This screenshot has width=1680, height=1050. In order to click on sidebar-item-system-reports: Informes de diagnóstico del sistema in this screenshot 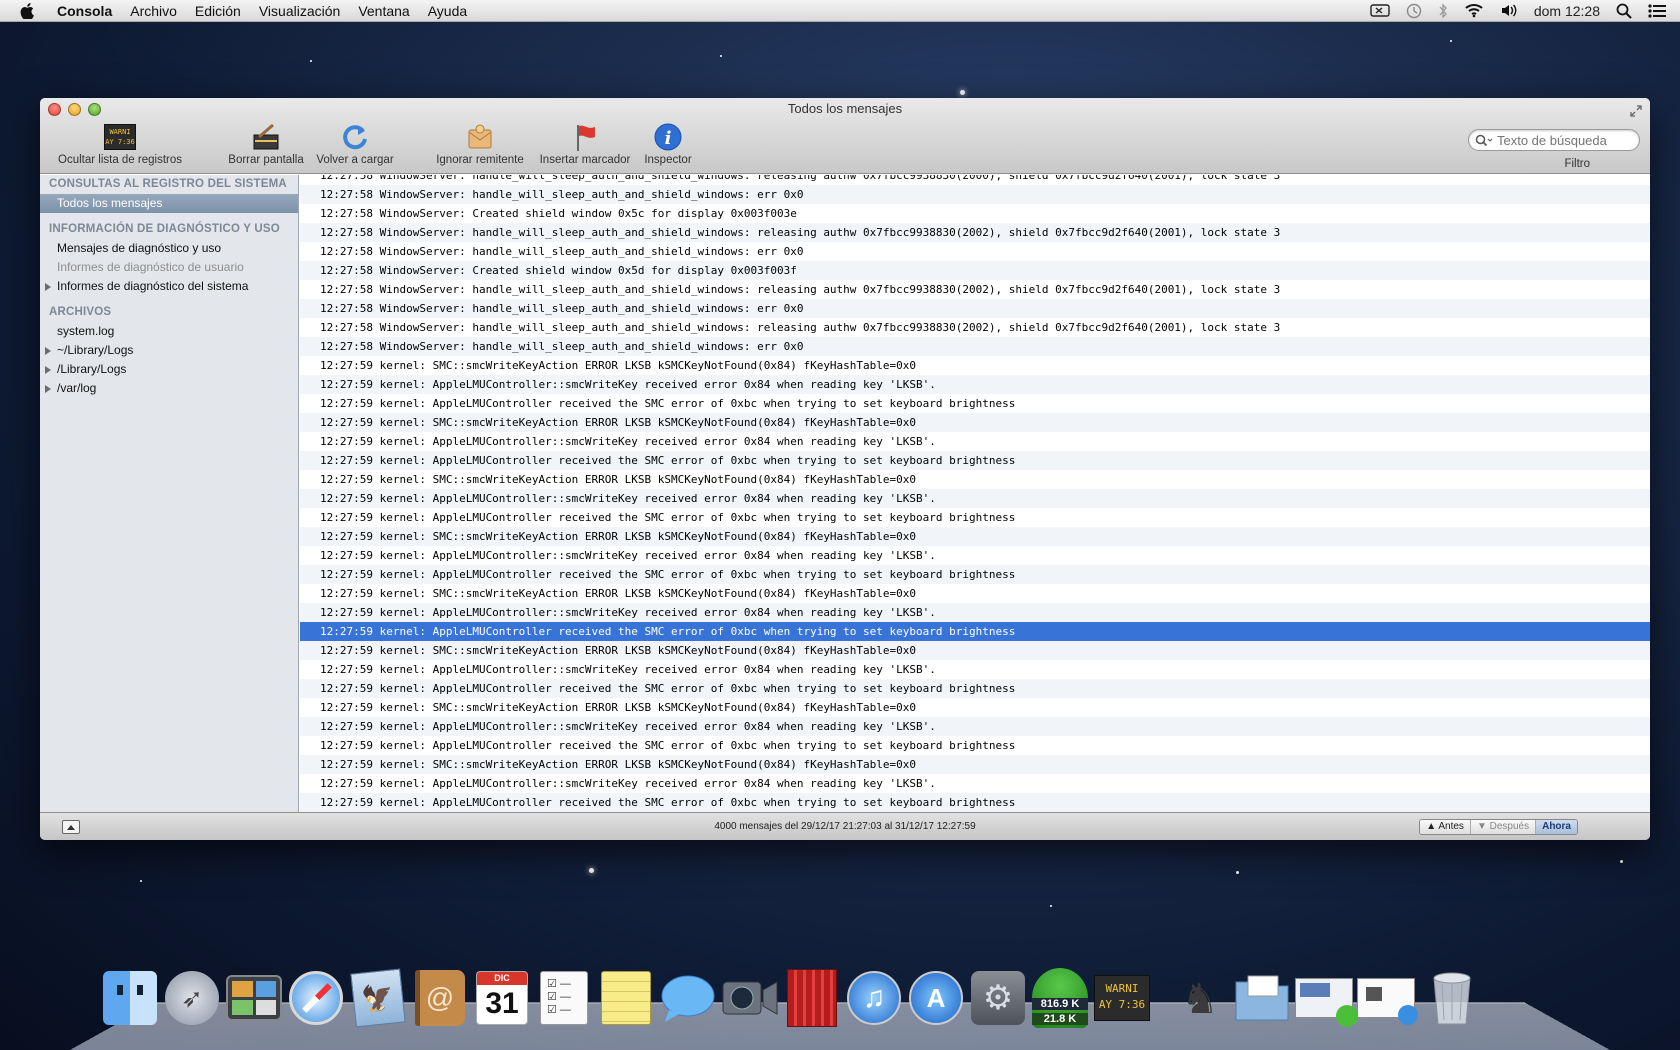, I will do `click(169, 286)`.